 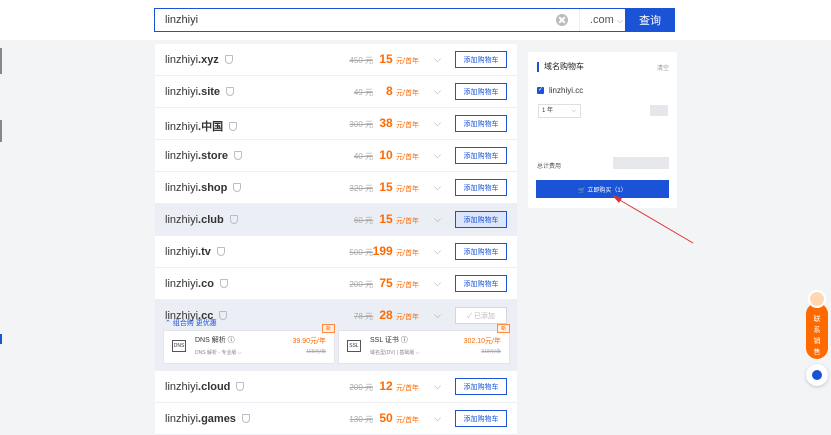 What do you see at coordinates (817, 352) in the screenshot?
I see `promo-char: 售` at bounding box center [817, 352].